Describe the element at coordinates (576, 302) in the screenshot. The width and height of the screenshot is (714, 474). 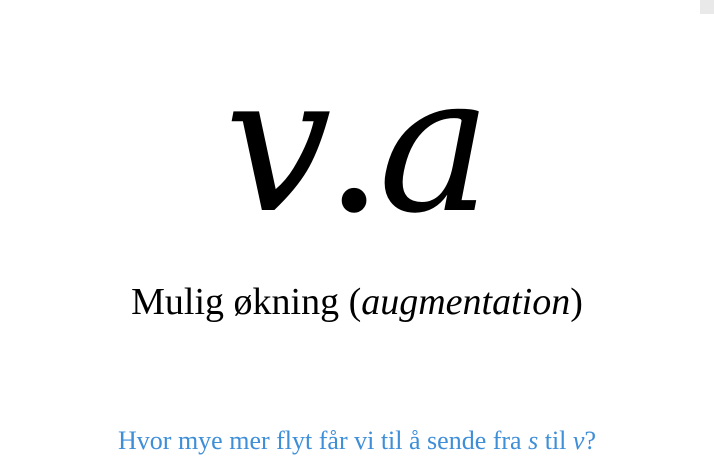
I see `caption-close: )` at that location.